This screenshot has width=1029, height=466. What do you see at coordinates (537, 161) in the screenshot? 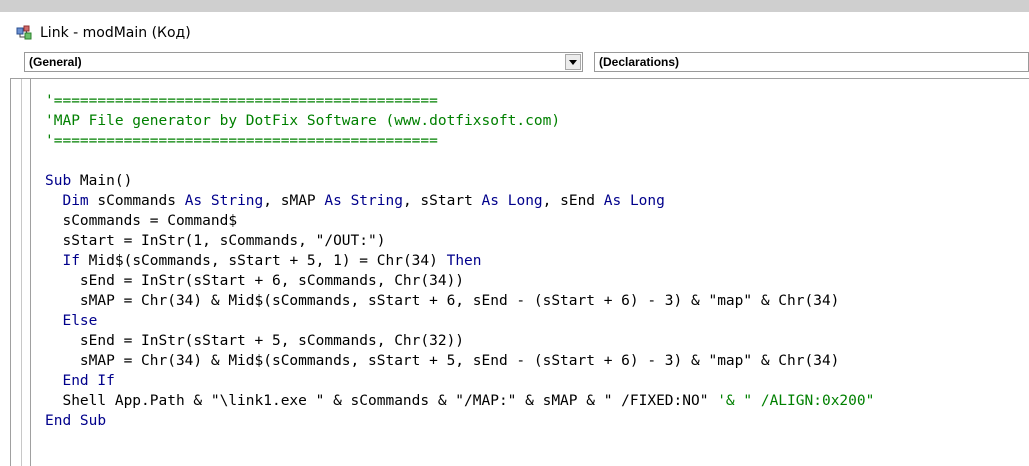
I see `code-line` at bounding box center [537, 161].